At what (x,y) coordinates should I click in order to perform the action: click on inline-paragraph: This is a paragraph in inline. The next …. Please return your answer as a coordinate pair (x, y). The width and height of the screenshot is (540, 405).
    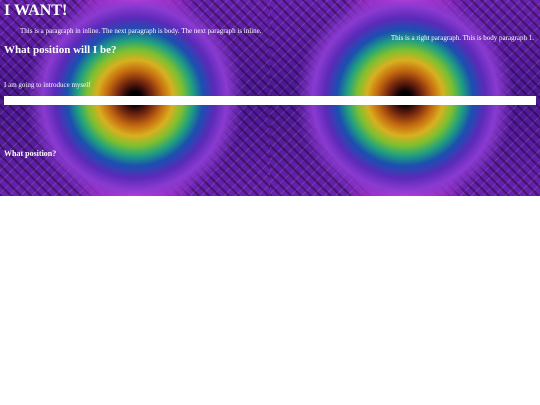
    Looking at the image, I should click on (141, 31).